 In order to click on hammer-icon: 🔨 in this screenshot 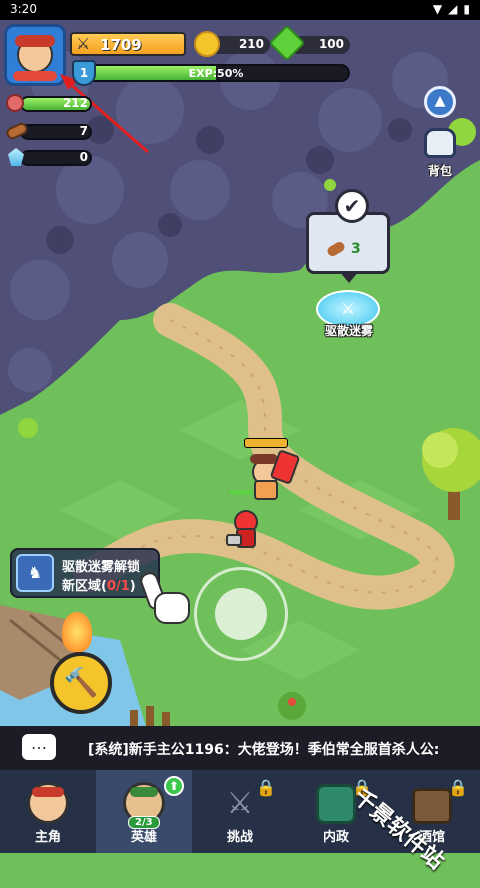, I will do `click(81, 682)`.